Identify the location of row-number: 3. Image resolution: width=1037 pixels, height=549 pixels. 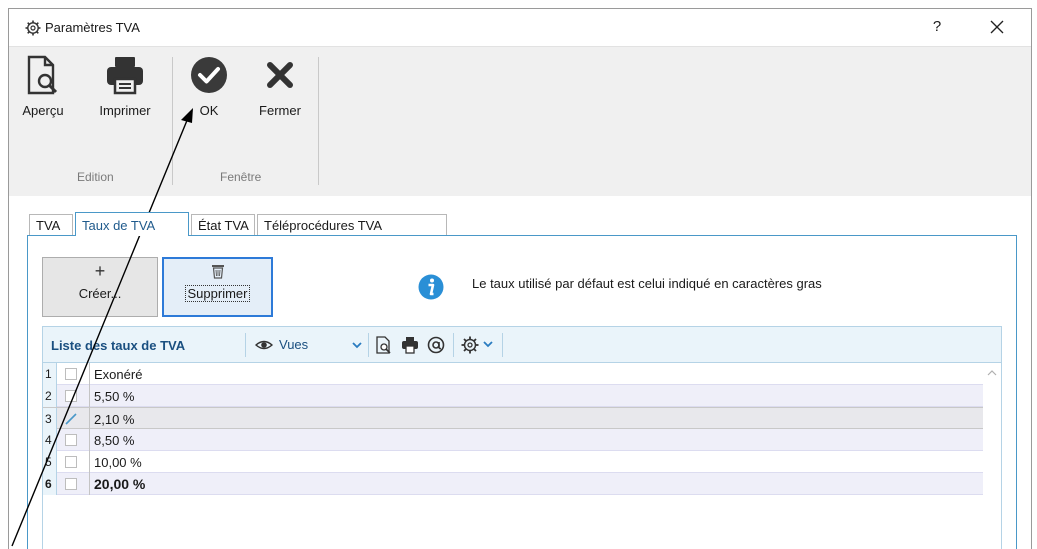
(50, 419).